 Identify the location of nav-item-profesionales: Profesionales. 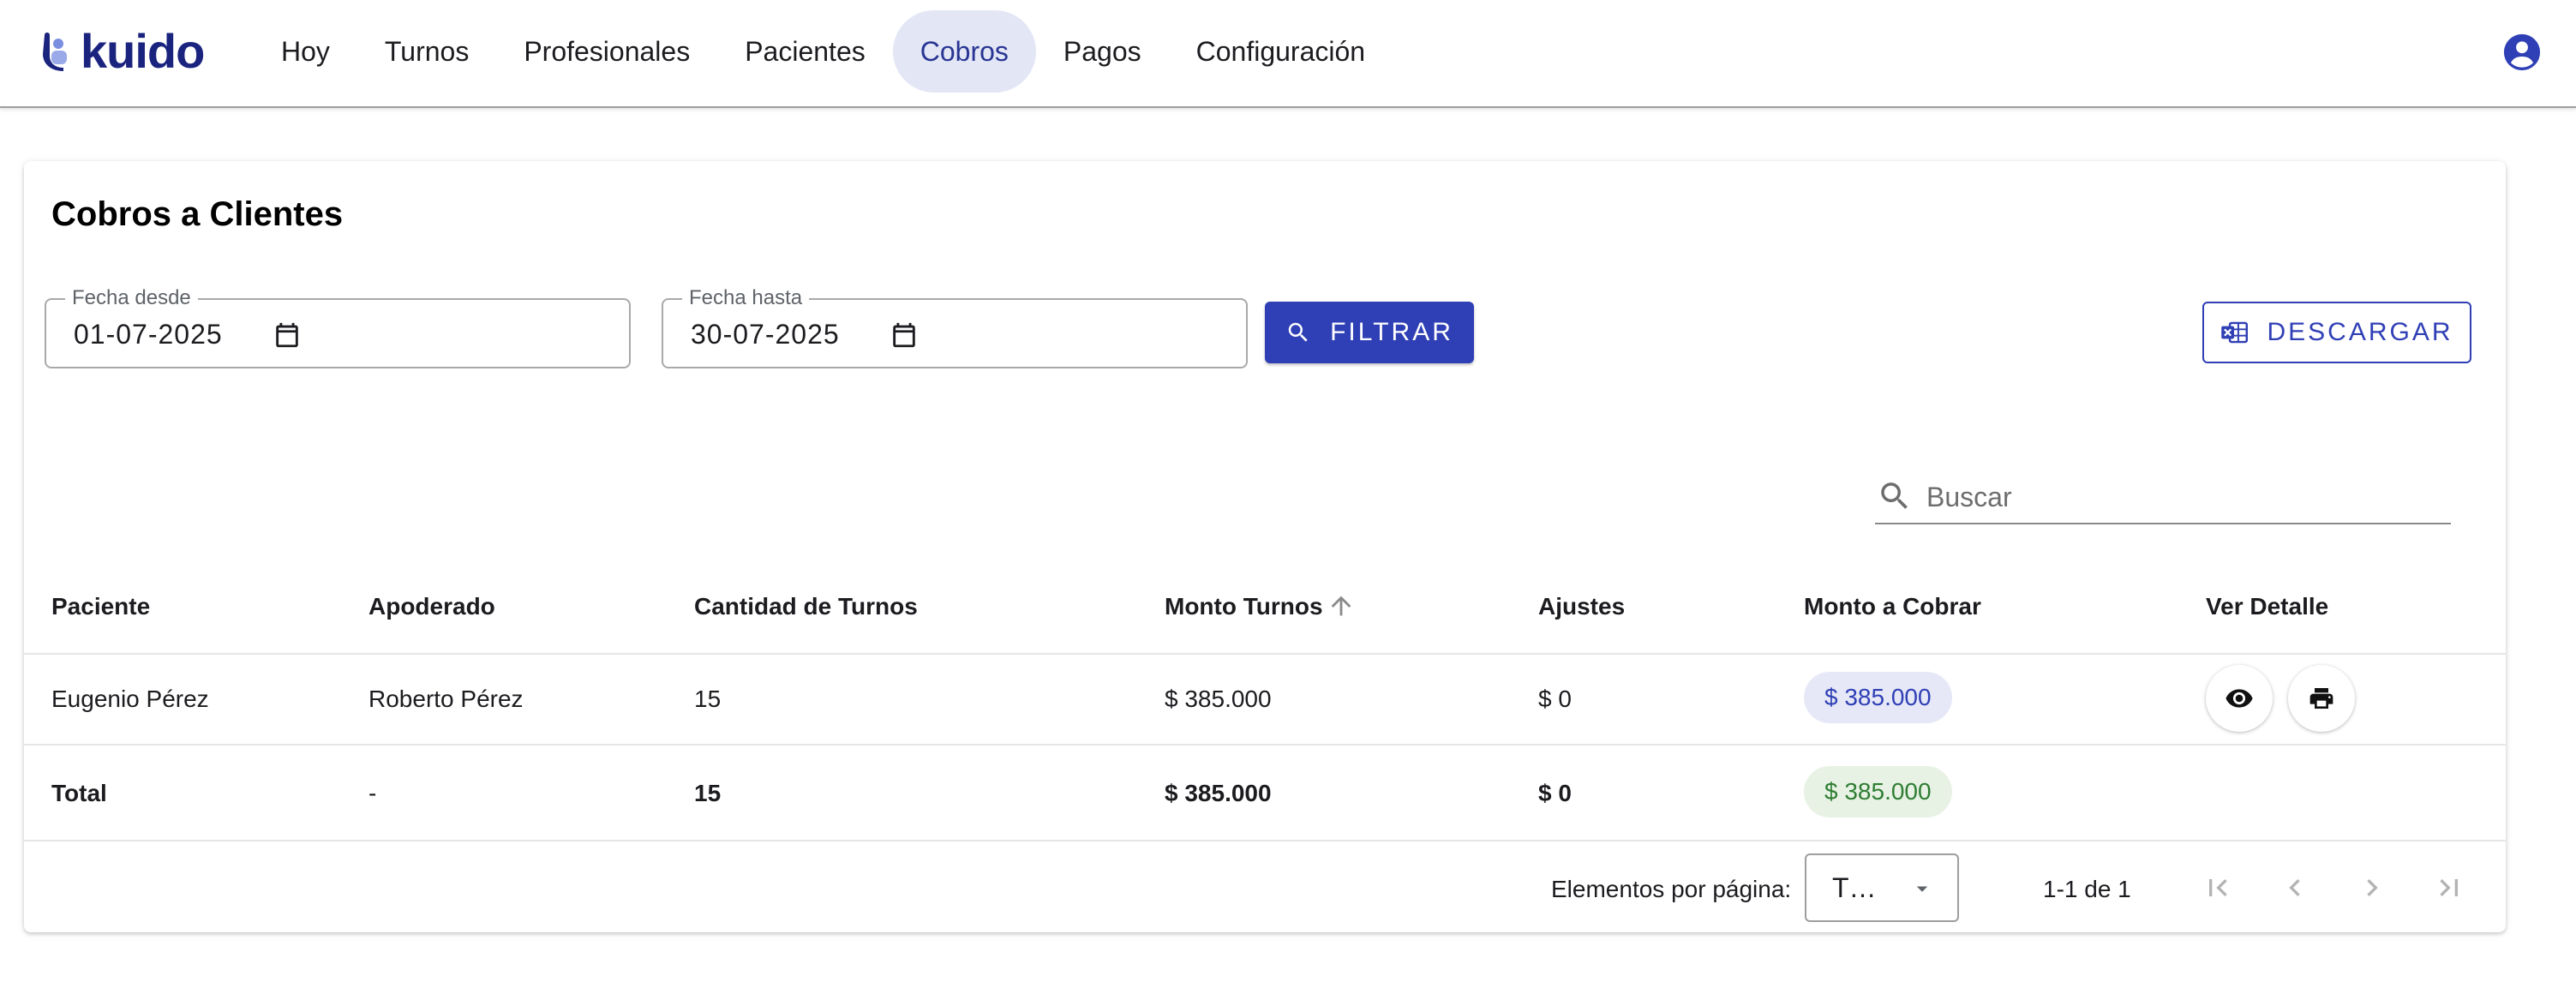
(606, 51).